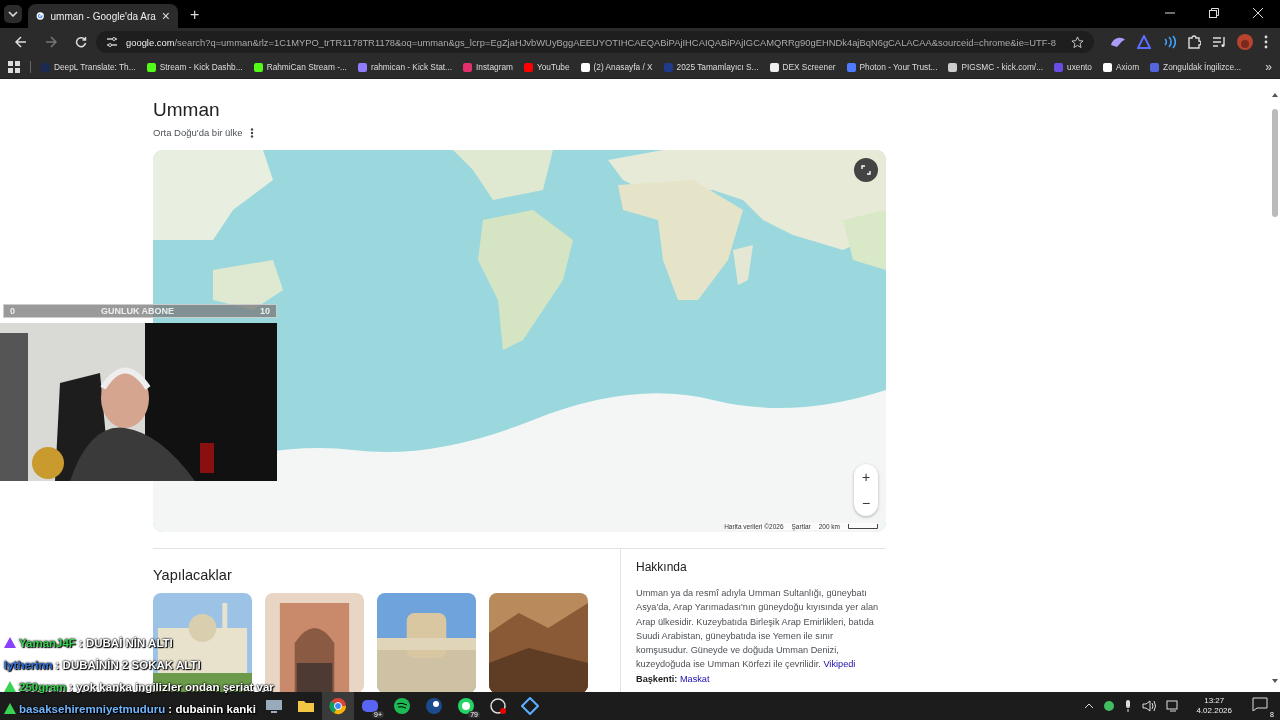 The height and width of the screenshot is (720, 1280). What do you see at coordinates (1109, 706) in the screenshot?
I see `status-dot-icon` at bounding box center [1109, 706].